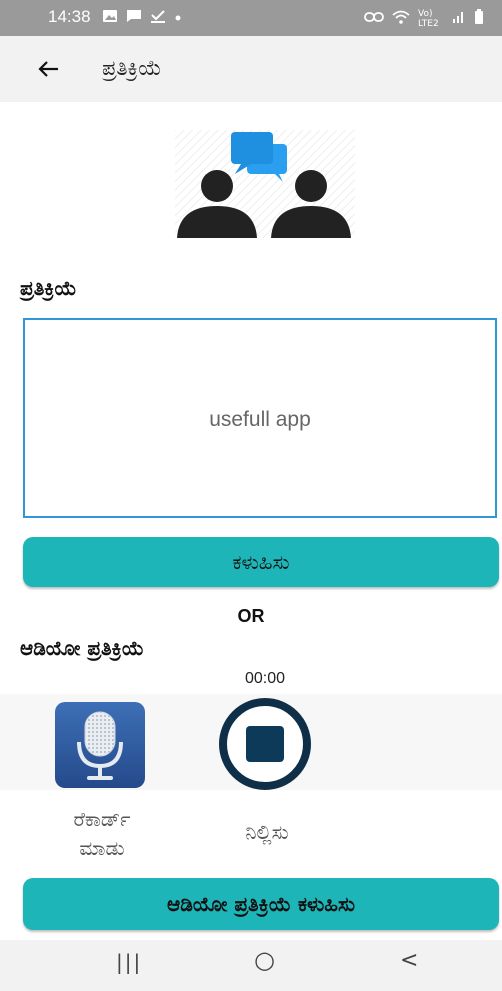 The width and height of the screenshot is (502, 991). What do you see at coordinates (374, 19) in the screenshot?
I see `link-icon` at bounding box center [374, 19].